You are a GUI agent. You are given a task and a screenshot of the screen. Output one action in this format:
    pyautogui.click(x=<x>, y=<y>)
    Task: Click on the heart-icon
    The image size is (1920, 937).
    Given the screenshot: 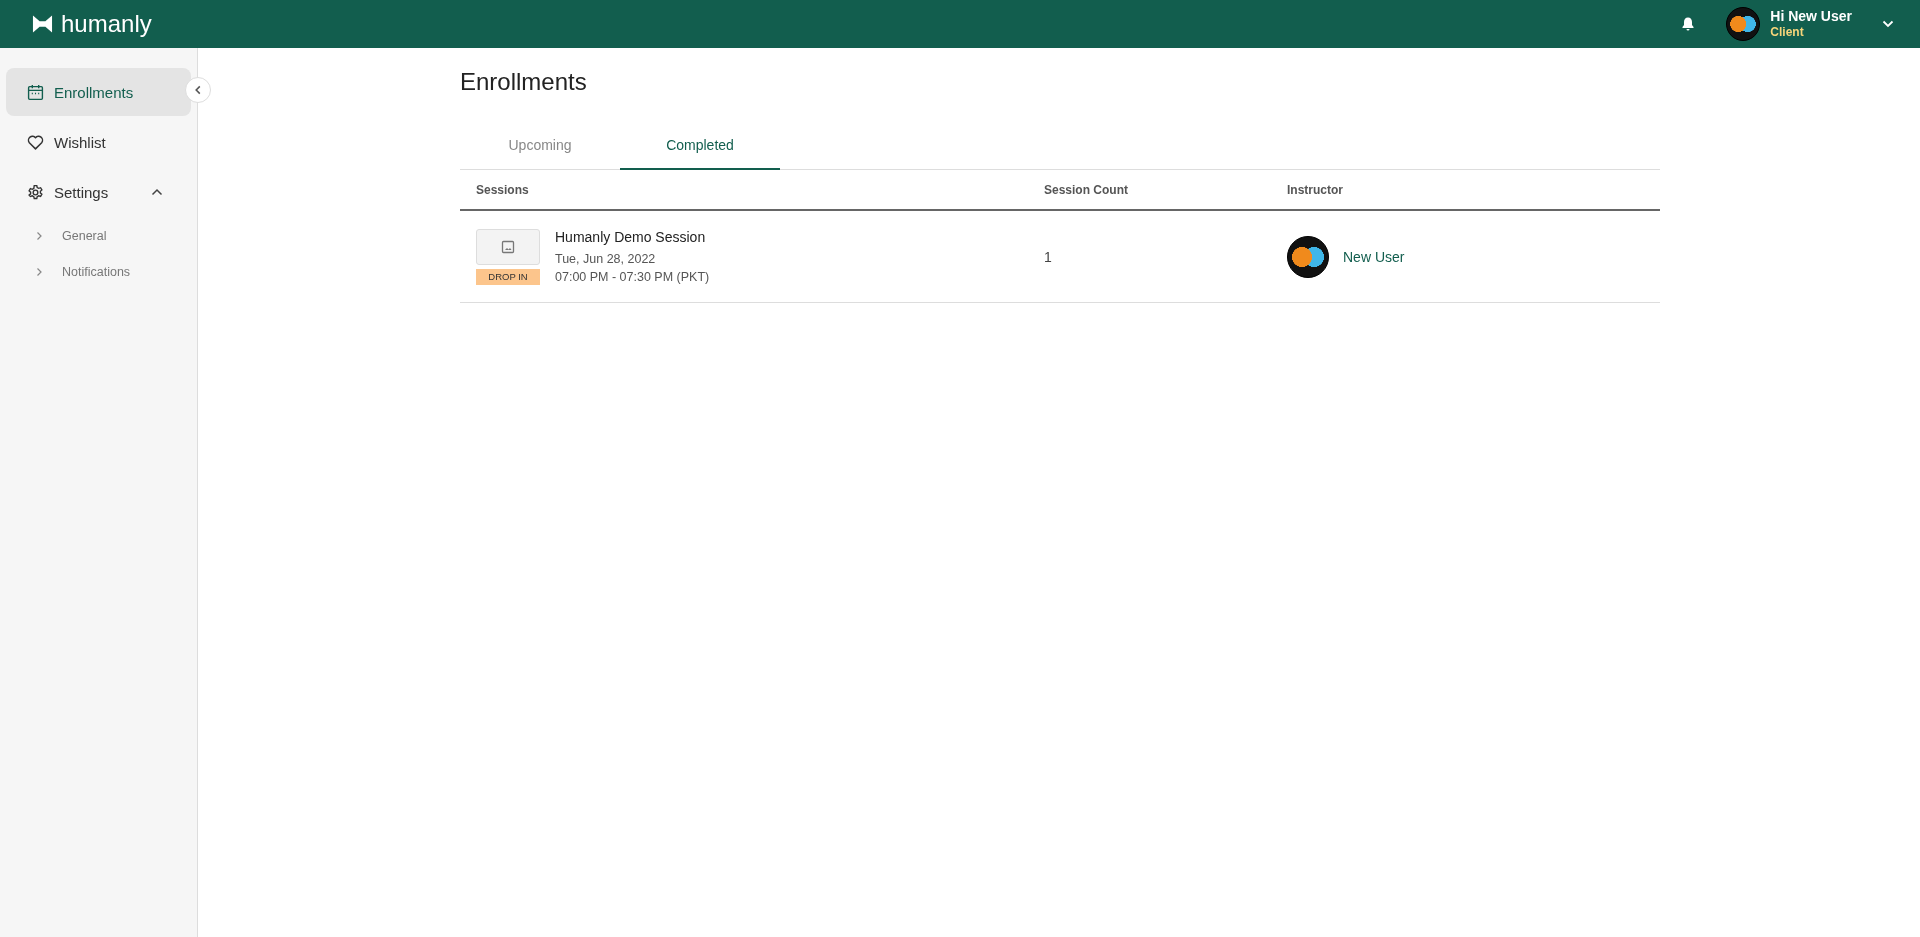 What is the action you would take?
    pyautogui.click(x=35, y=142)
    